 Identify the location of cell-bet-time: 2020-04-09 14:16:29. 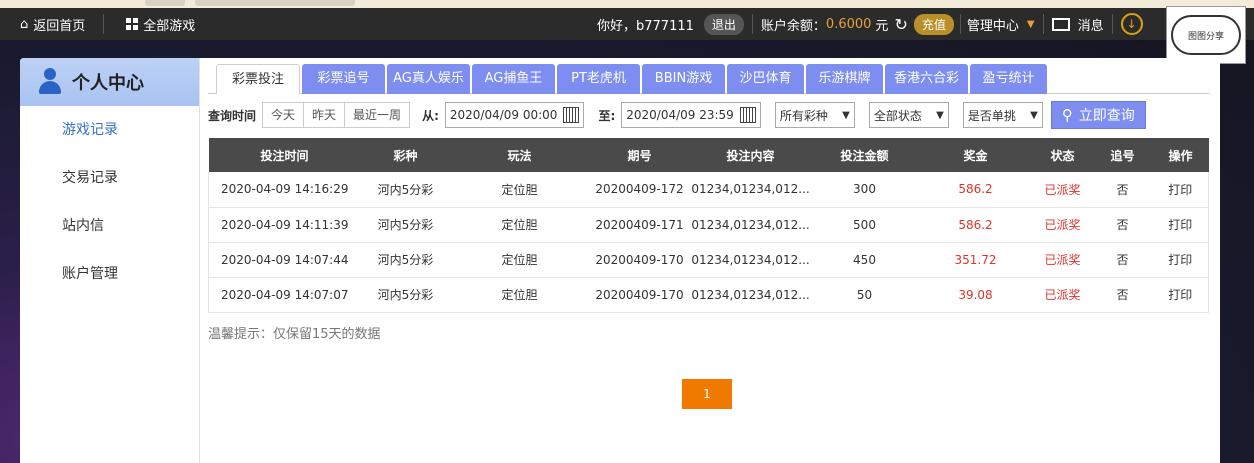
(284, 190).